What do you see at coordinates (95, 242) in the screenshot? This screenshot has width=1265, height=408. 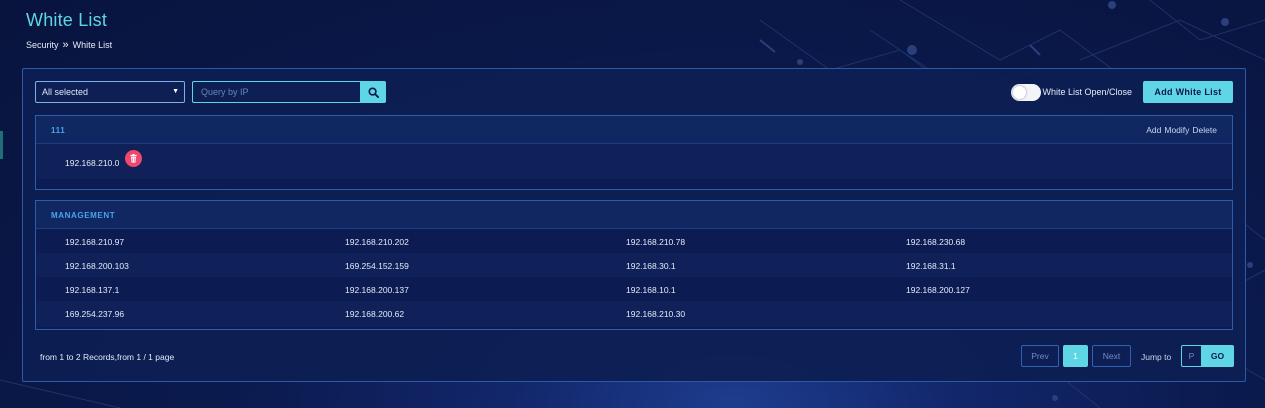 I see `ip-entry: 192.168.210.97` at bounding box center [95, 242].